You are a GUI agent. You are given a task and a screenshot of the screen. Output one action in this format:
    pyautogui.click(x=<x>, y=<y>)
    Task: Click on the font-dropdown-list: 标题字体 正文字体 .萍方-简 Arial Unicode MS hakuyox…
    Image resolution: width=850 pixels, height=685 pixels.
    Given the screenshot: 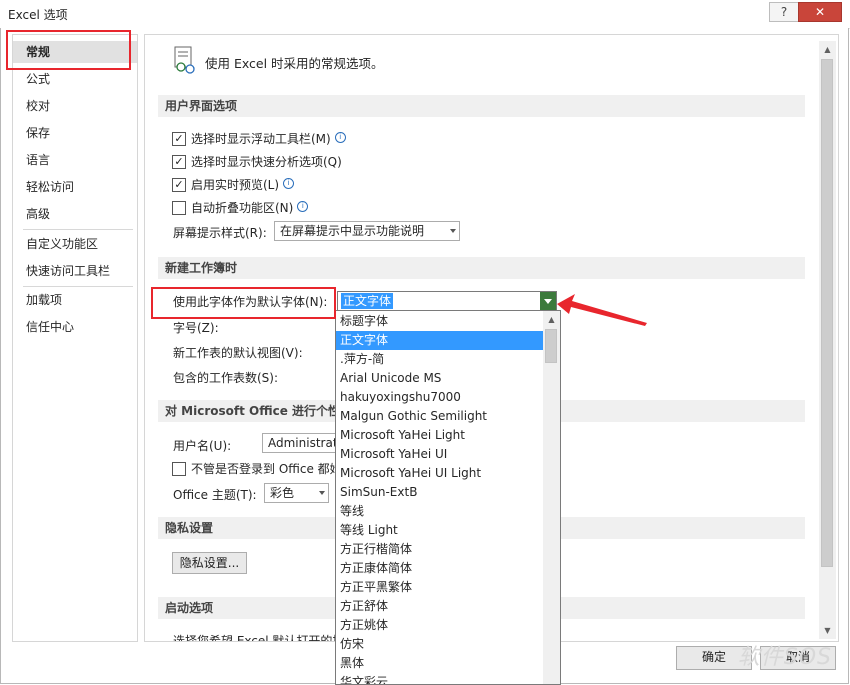 What is the action you would take?
    pyautogui.click(x=448, y=497)
    